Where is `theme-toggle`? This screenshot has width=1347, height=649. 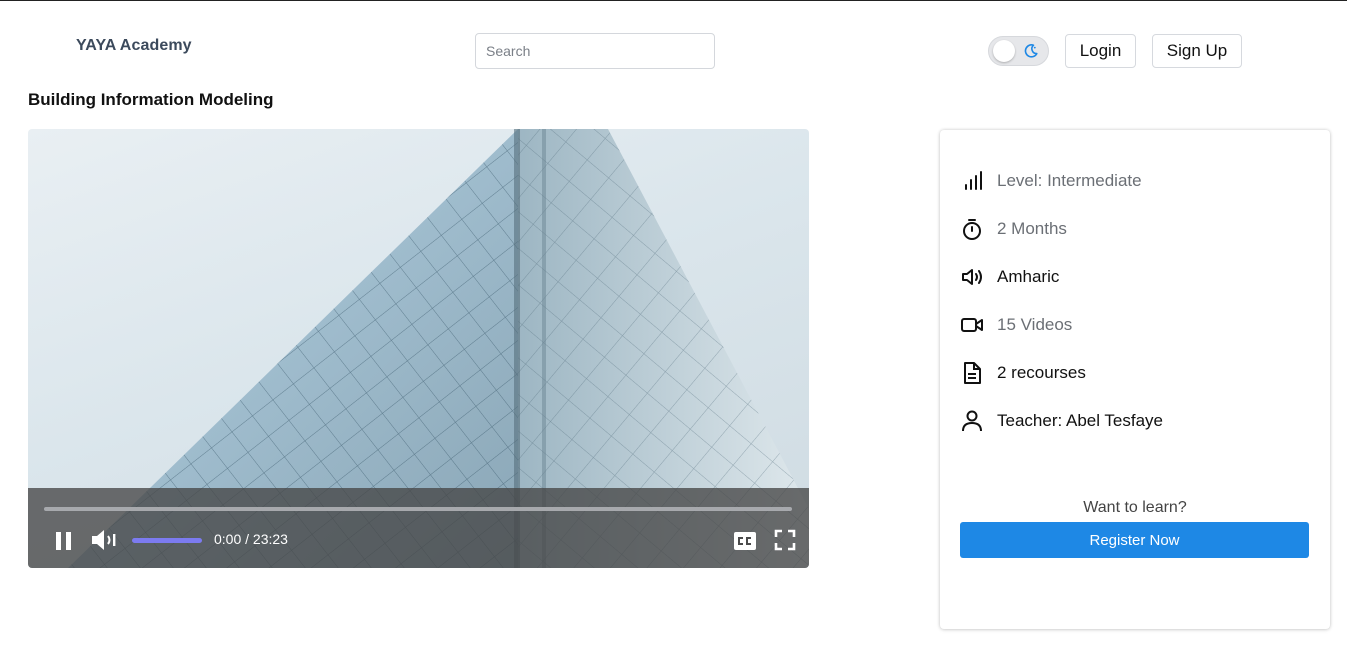
theme-toggle is located at coordinates (1018, 51).